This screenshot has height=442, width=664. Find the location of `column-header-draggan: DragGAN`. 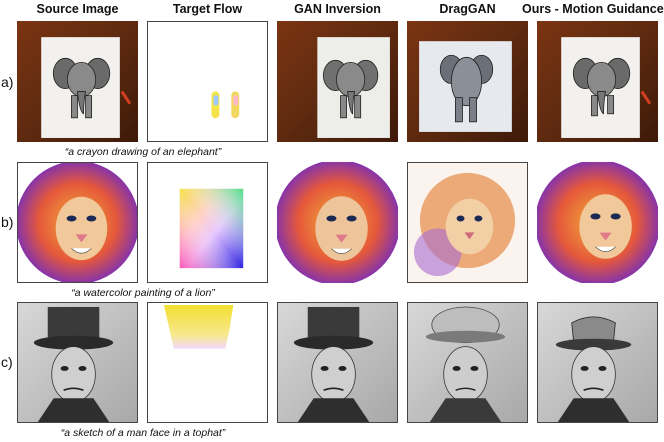

column-header-draggan: DragGAN is located at coordinates (467, 9).